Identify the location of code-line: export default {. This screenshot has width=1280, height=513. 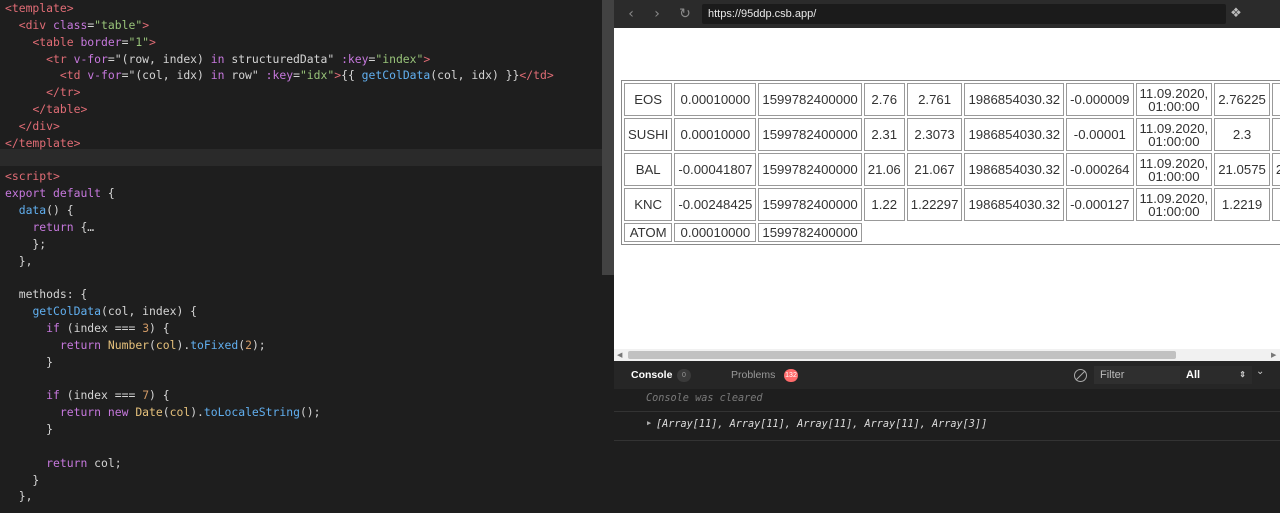
(279, 193).